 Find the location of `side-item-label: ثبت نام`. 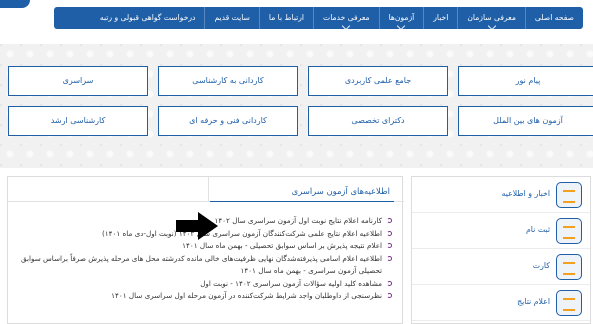

side-item-label: ثبت نام is located at coordinates (537, 229).